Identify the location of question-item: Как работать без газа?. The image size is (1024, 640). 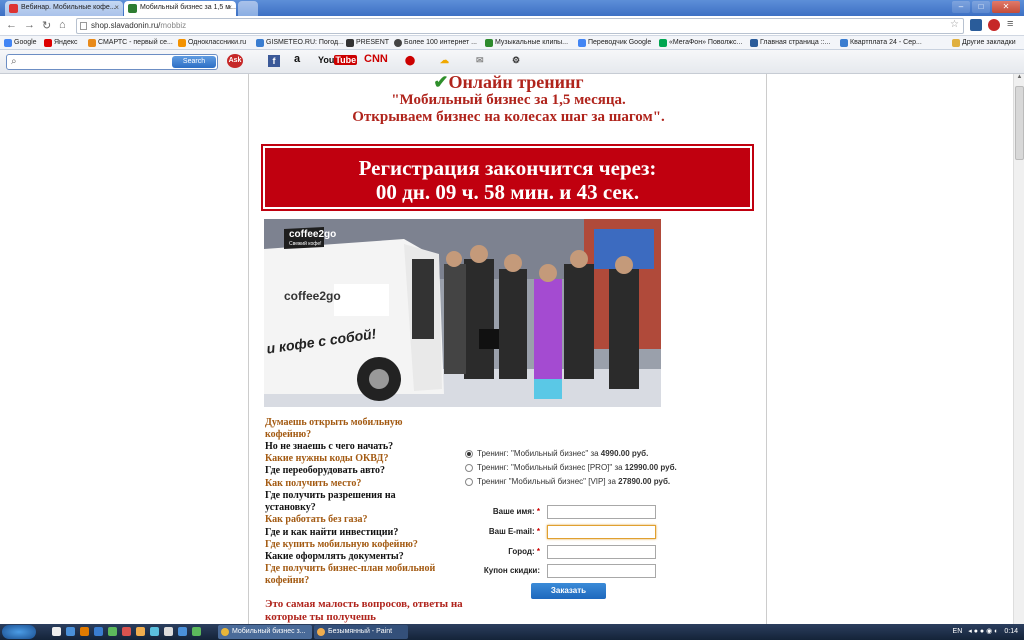
(316, 519).